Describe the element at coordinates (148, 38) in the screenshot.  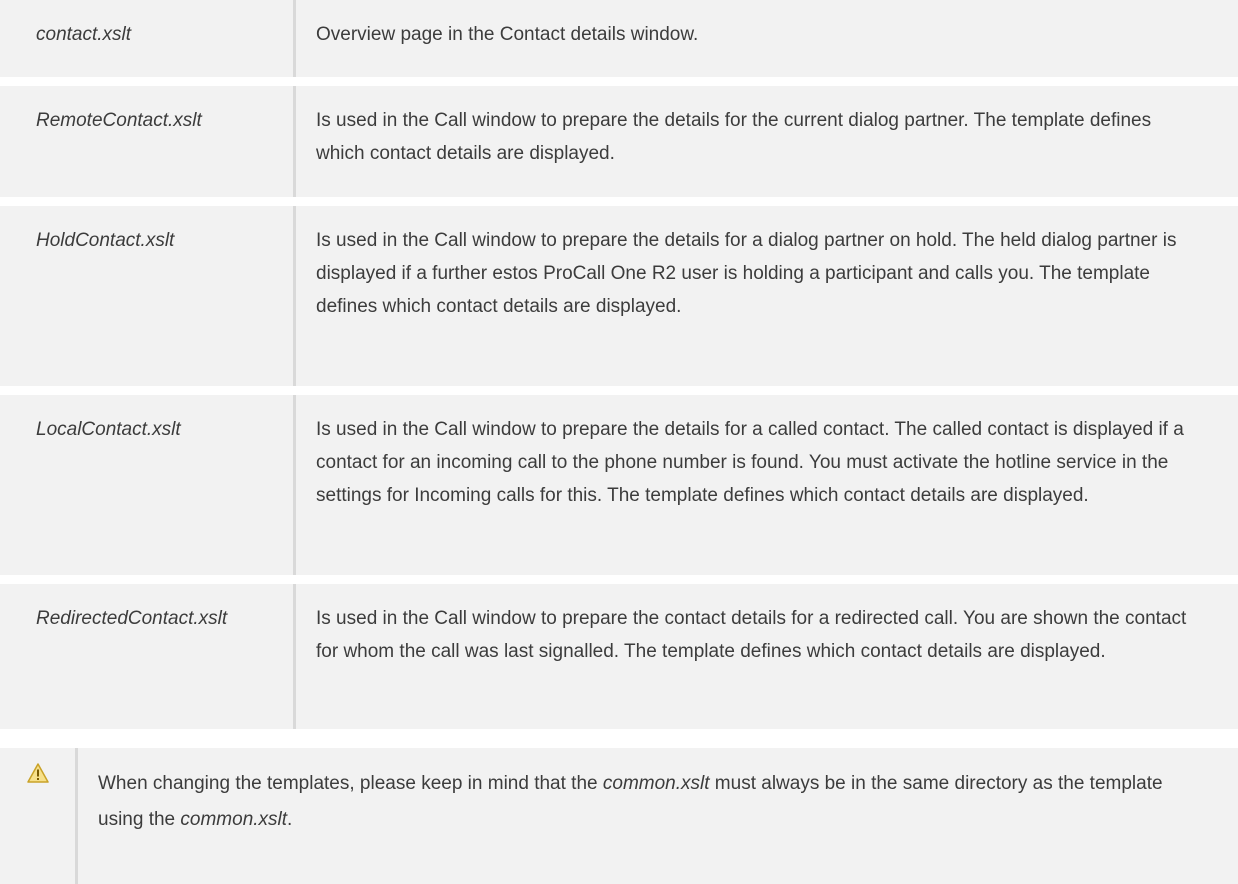
I see `file-name-cell: contact.xslt` at that location.